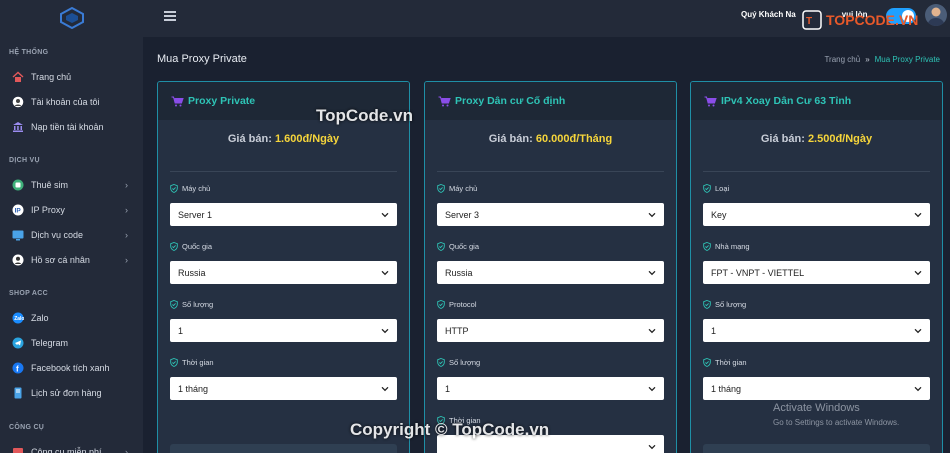 The image size is (950, 453). Describe the element at coordinates (71, 234) in the screenshot. I see `sidebar-item: Dịch vụ code ›` at that location.